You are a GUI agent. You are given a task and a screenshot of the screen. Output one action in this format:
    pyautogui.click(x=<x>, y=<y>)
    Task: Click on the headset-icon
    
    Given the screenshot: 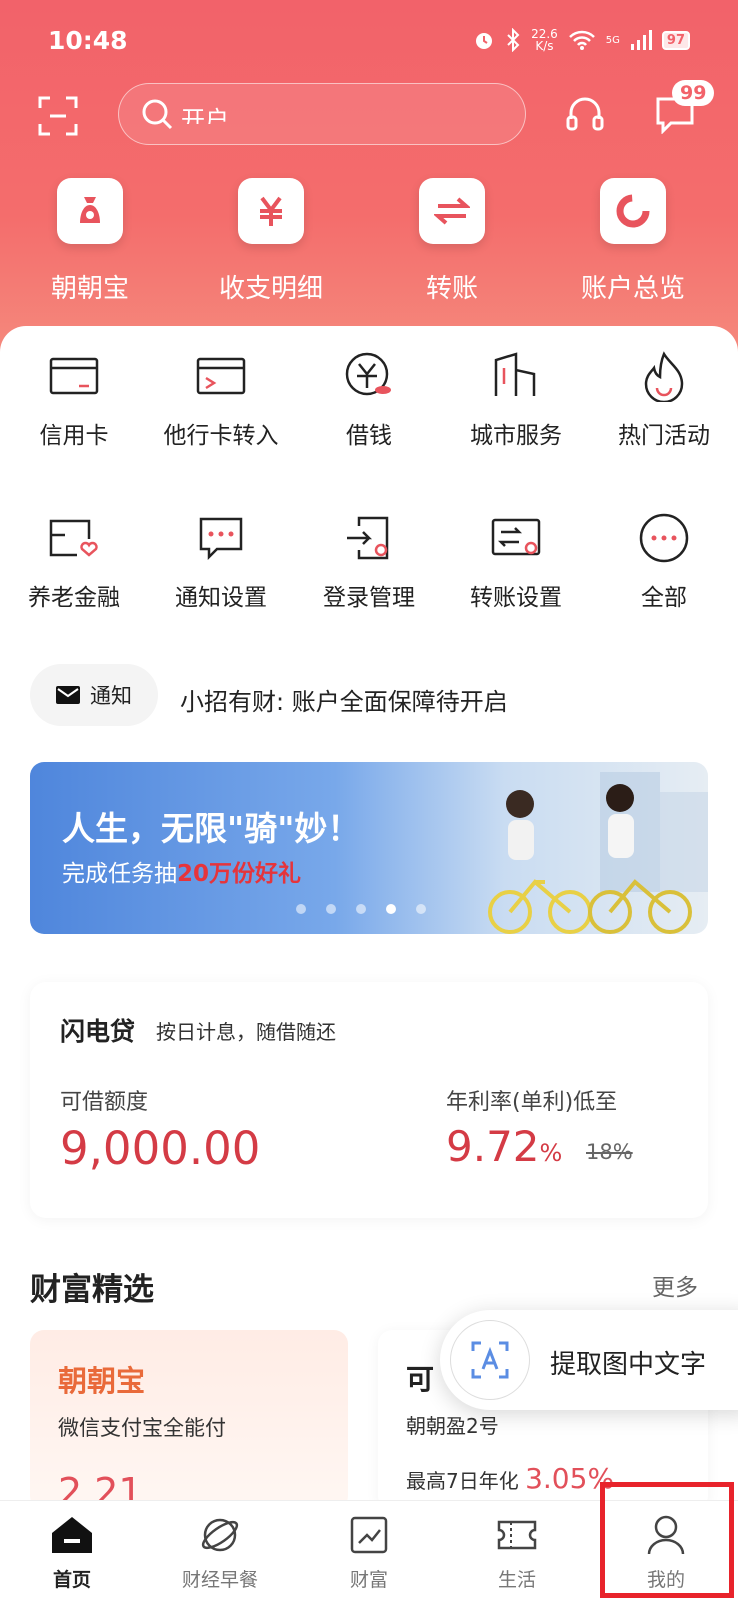 What is the action you would take?
    pyautogui.click(x=585, y=115)
    